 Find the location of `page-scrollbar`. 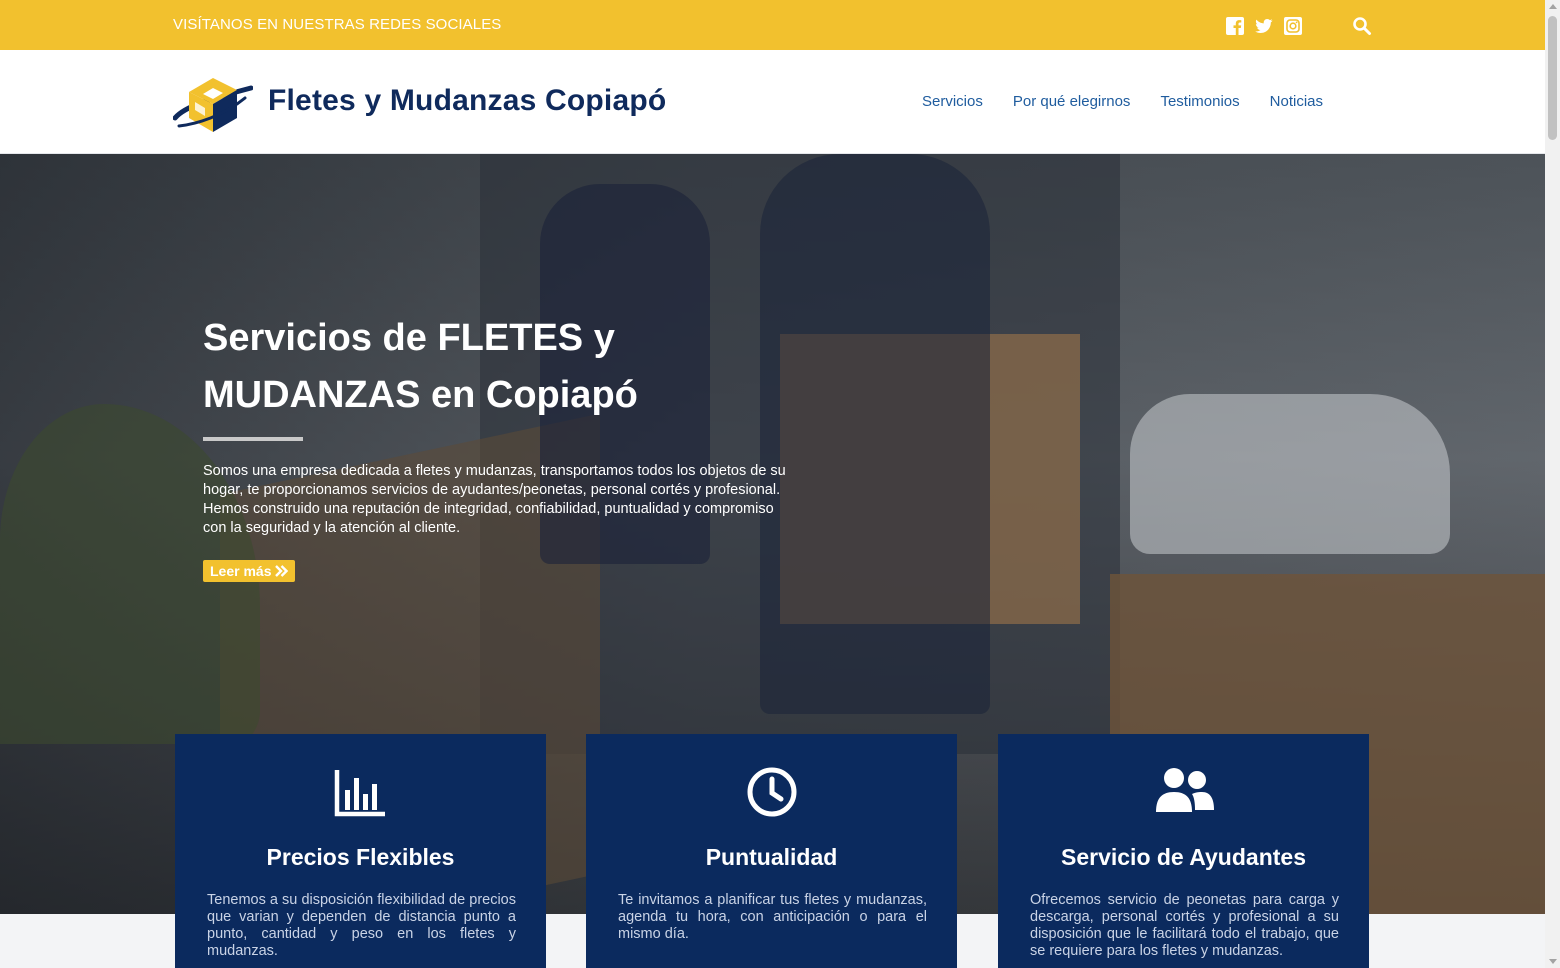

page-scrollbar is located at coordinates (1552, 484).